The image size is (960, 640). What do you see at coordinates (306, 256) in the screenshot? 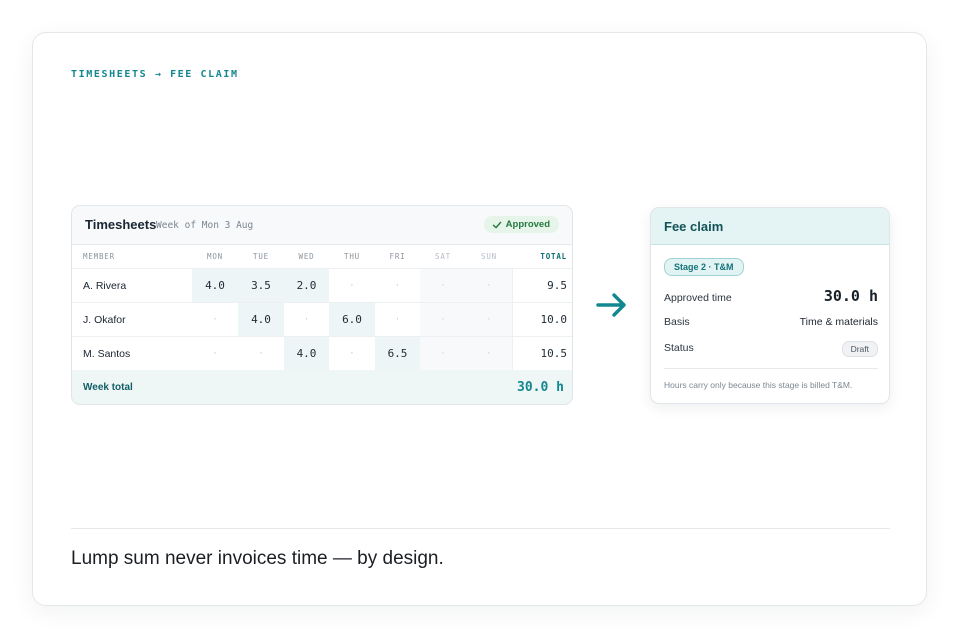
I see `col-wed: WED` at bounding box center [306, 256].